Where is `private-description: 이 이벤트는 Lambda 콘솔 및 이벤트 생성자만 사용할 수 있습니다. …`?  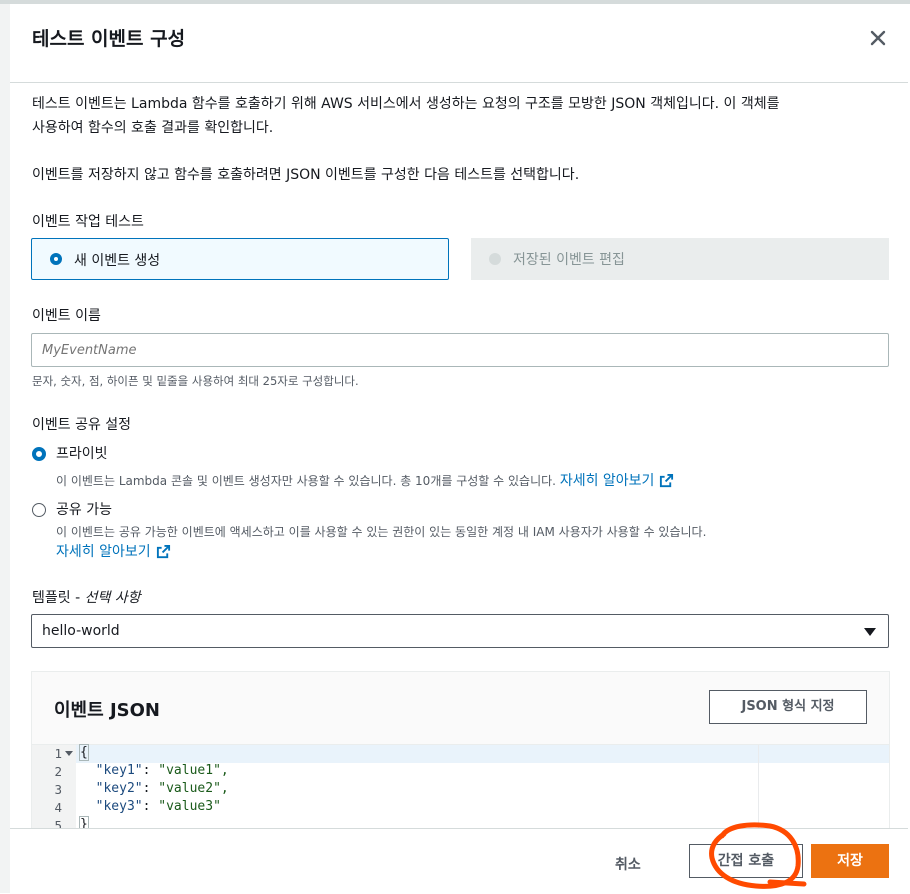
private-description: 이 이벤트는 Lambda 콘솔 및 이벤트 생성자만 사용할 수 있습니다. … is located at coordinates (365, 480).